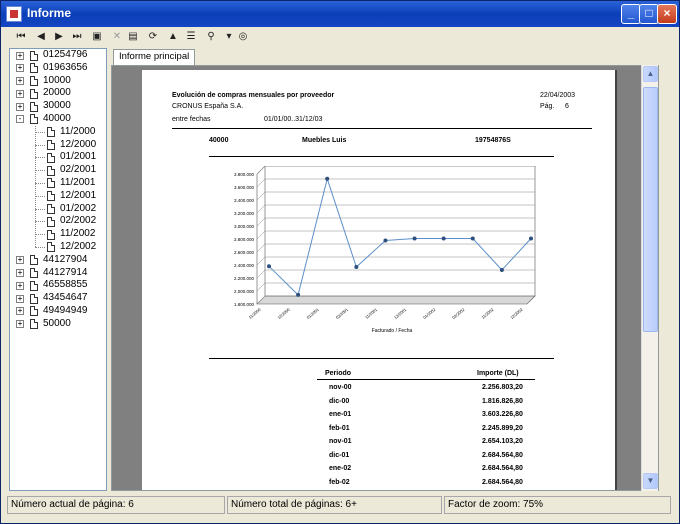 The image size is (680, 524). I want to click on range-label: entre fechas, so click(191, 119).